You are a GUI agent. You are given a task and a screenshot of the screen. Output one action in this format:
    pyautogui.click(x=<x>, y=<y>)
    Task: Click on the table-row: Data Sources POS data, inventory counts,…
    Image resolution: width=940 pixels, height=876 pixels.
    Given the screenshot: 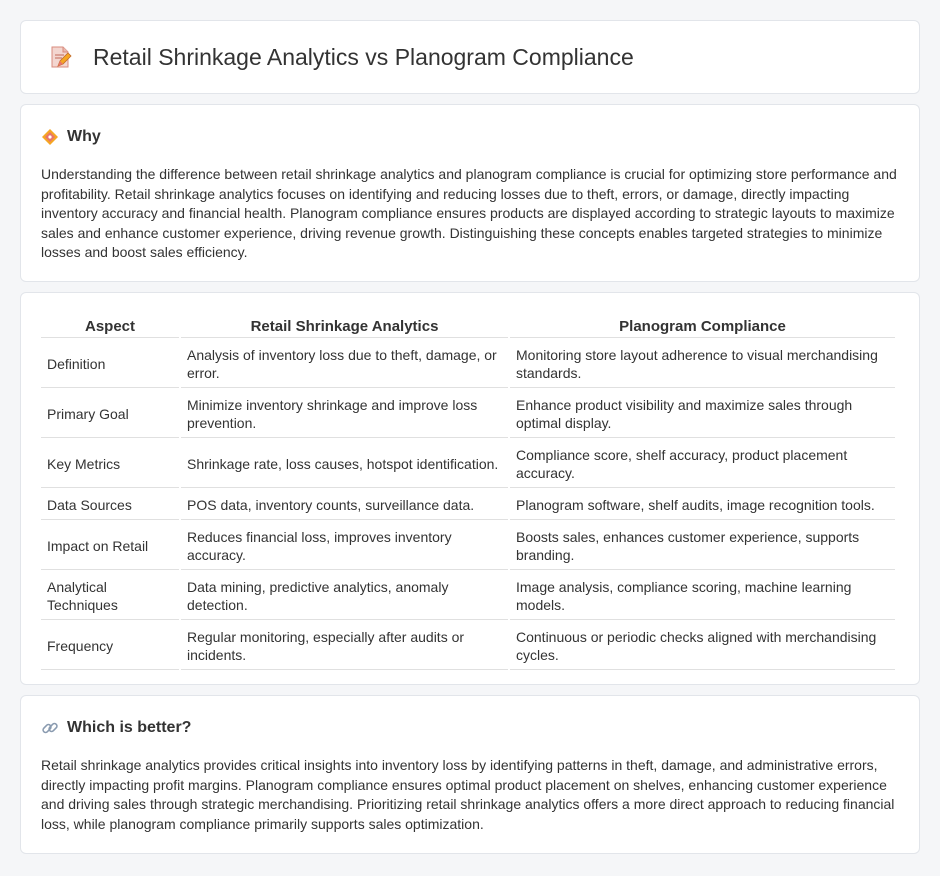 What is the action you would take?
    pyautogui.click(x=468, y=505)
    